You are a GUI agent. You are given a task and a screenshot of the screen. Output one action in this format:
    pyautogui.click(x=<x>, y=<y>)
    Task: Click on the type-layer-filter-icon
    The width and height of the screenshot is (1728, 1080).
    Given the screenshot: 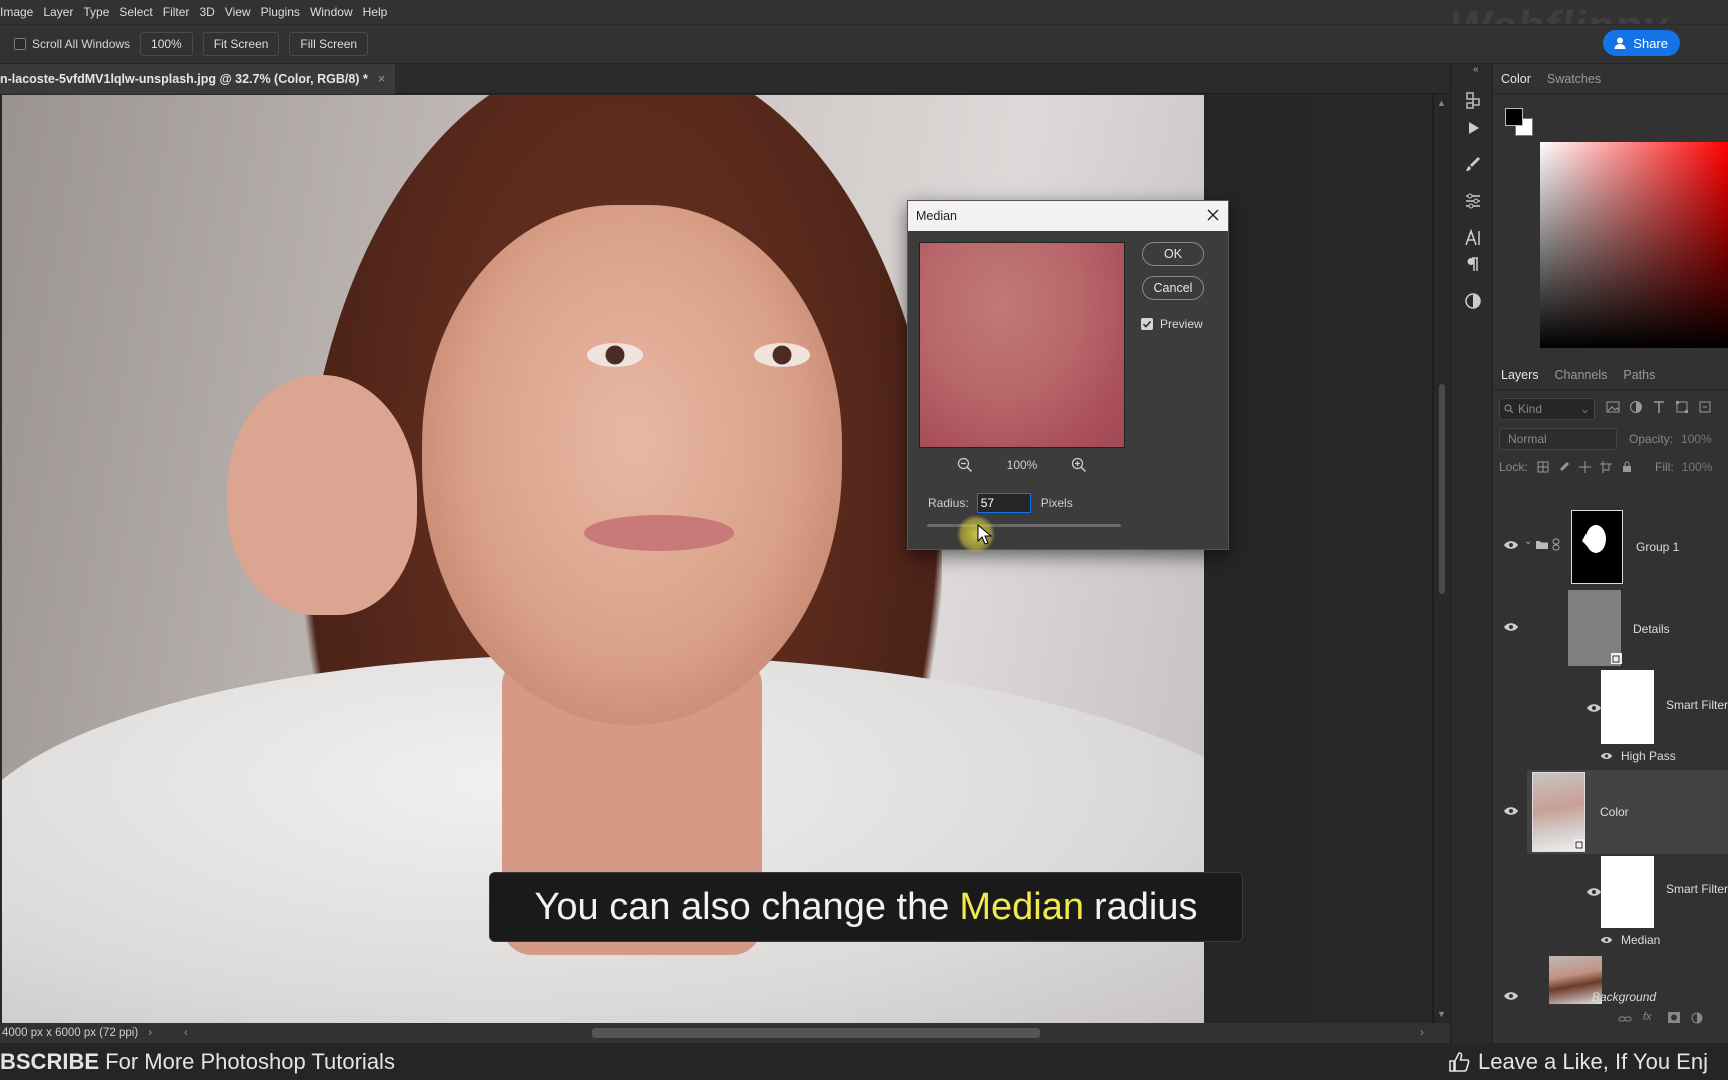 What is the action you would take?
    pyautogui.click(x=1659, y=407)
    